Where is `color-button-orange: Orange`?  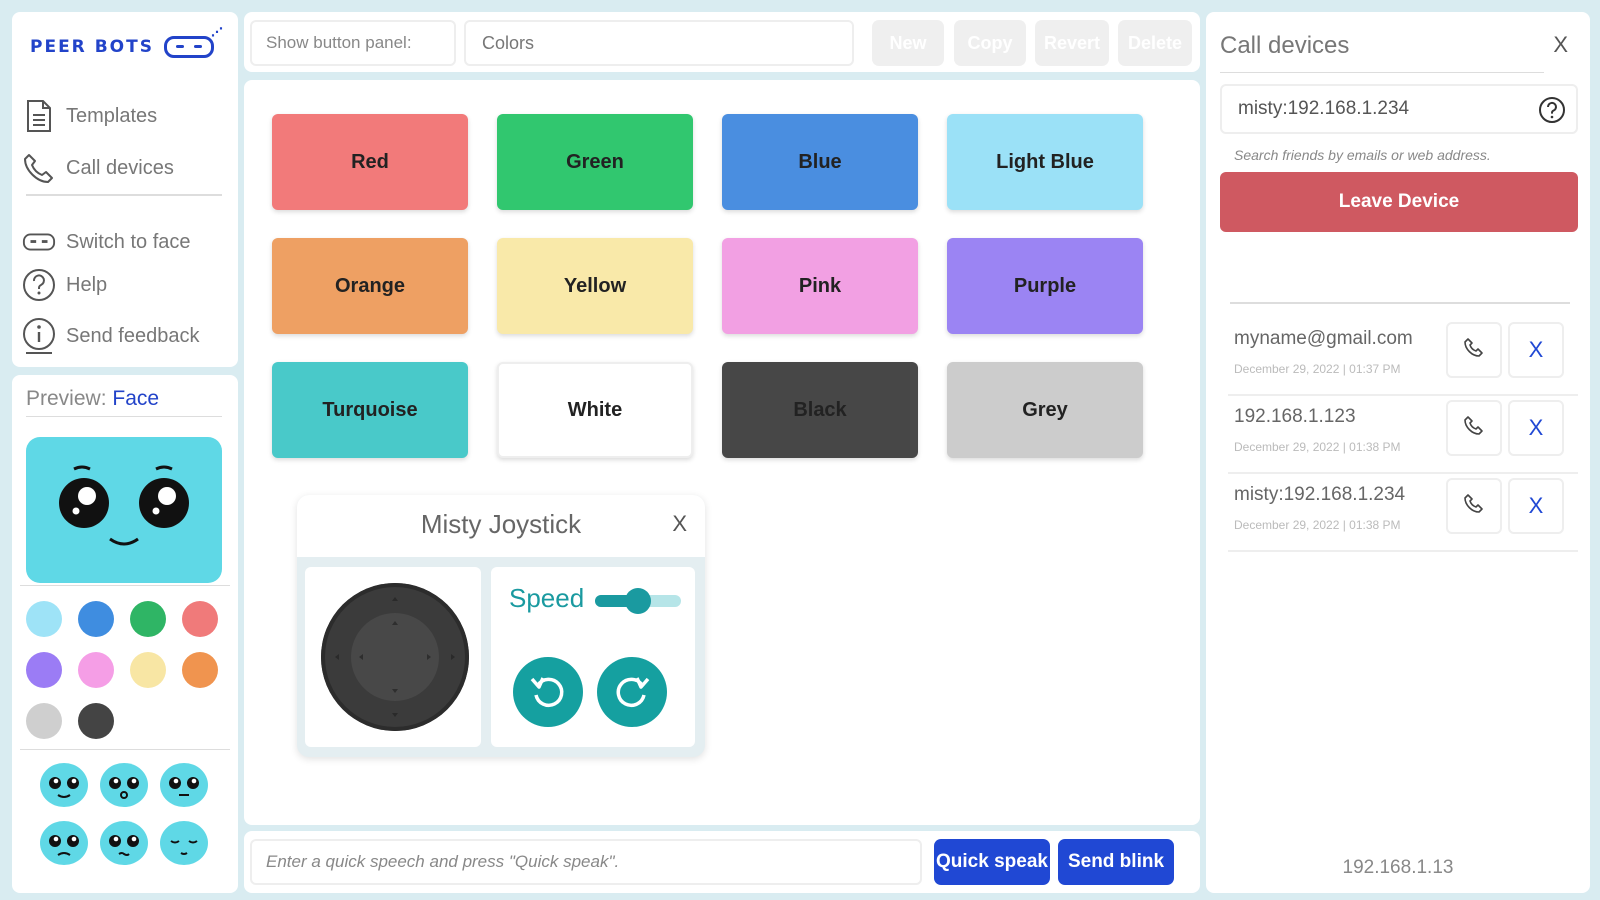 color-button-orange: Orange is located at coordinates (370, 286).